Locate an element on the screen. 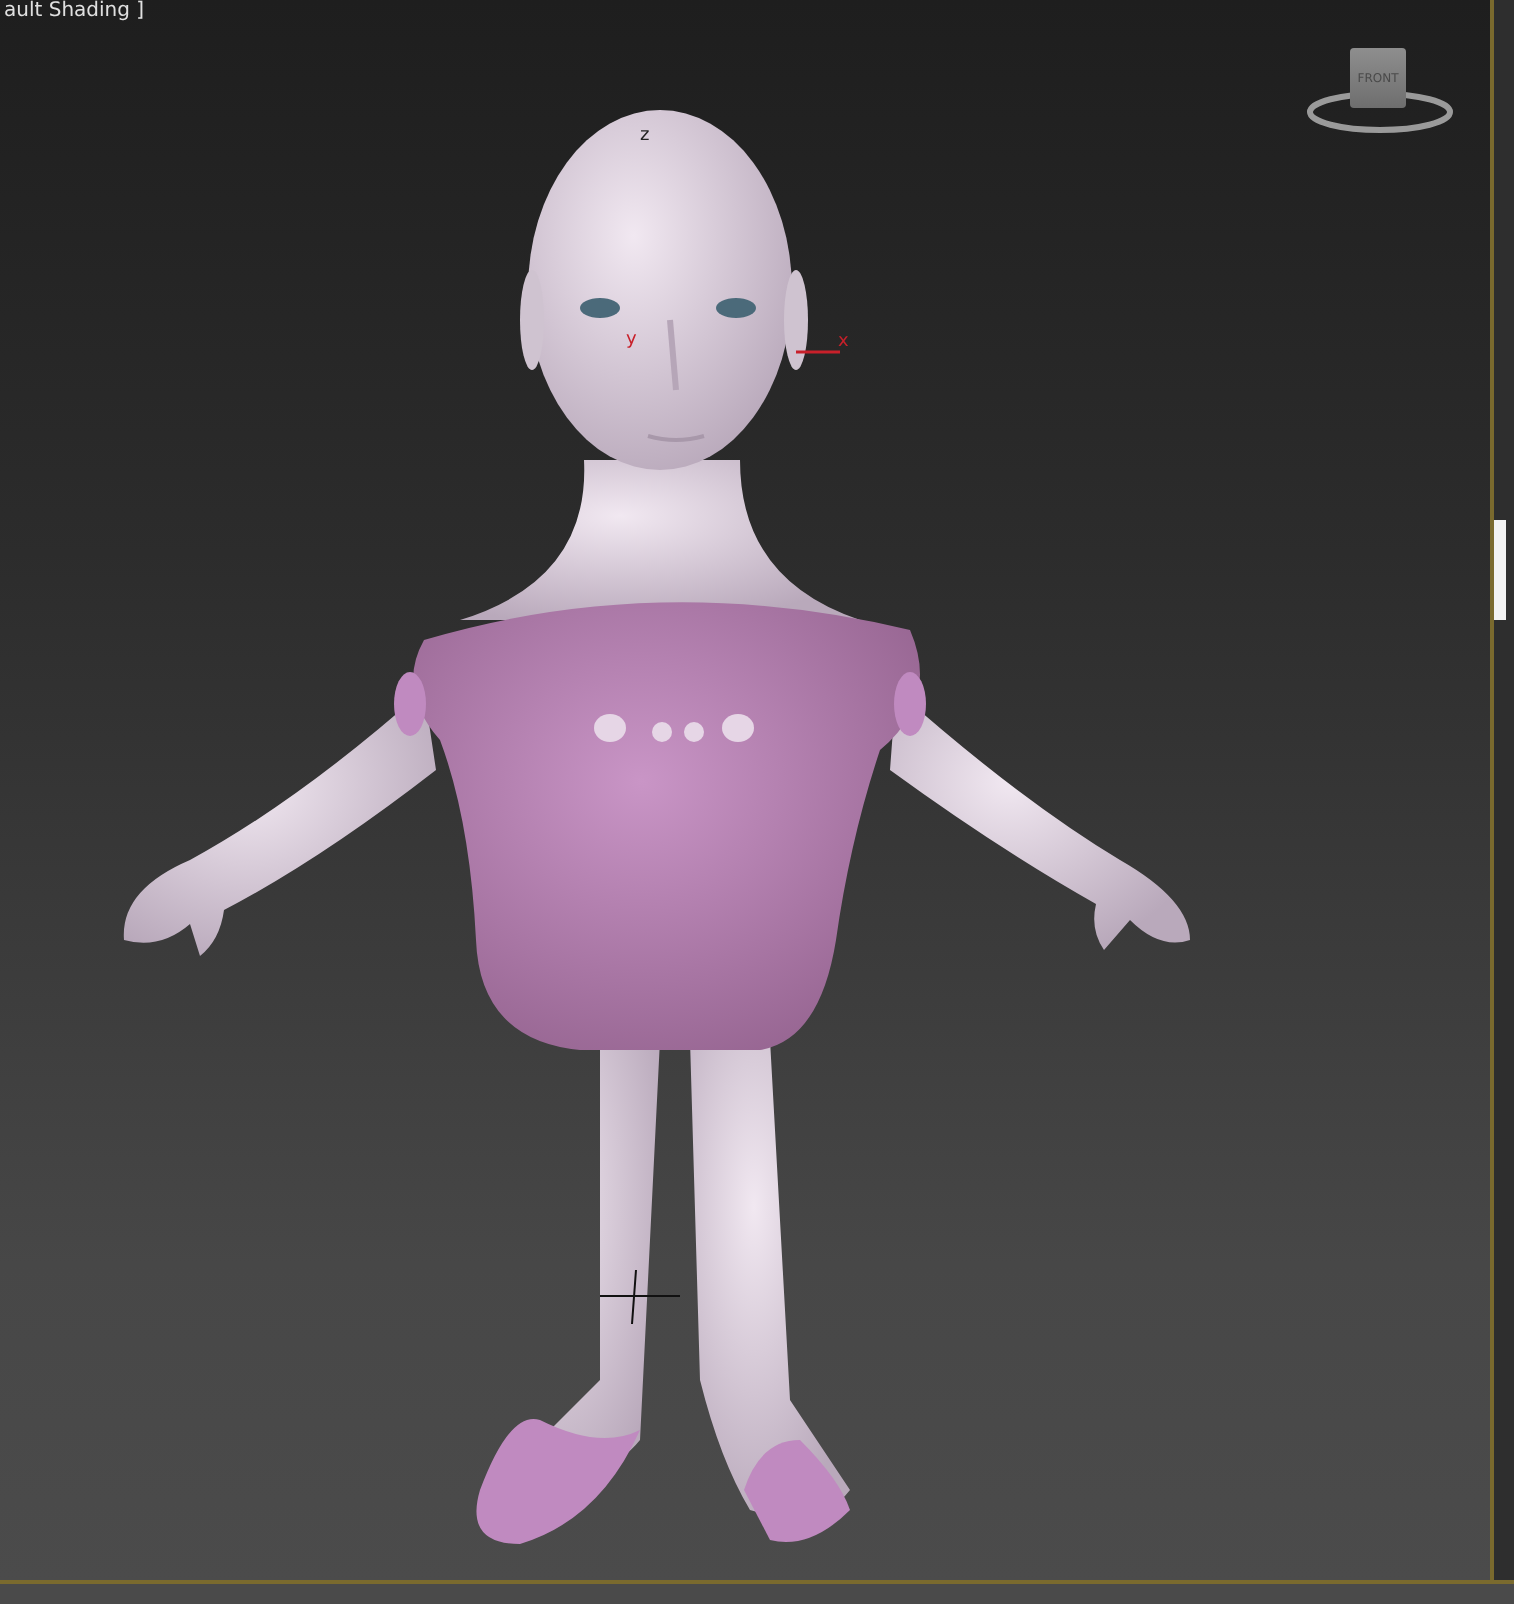 The width and height of the screenshot is (1514, 1604). viewport-shading-label: ault Shading ] is located at coordinates (74, 11).